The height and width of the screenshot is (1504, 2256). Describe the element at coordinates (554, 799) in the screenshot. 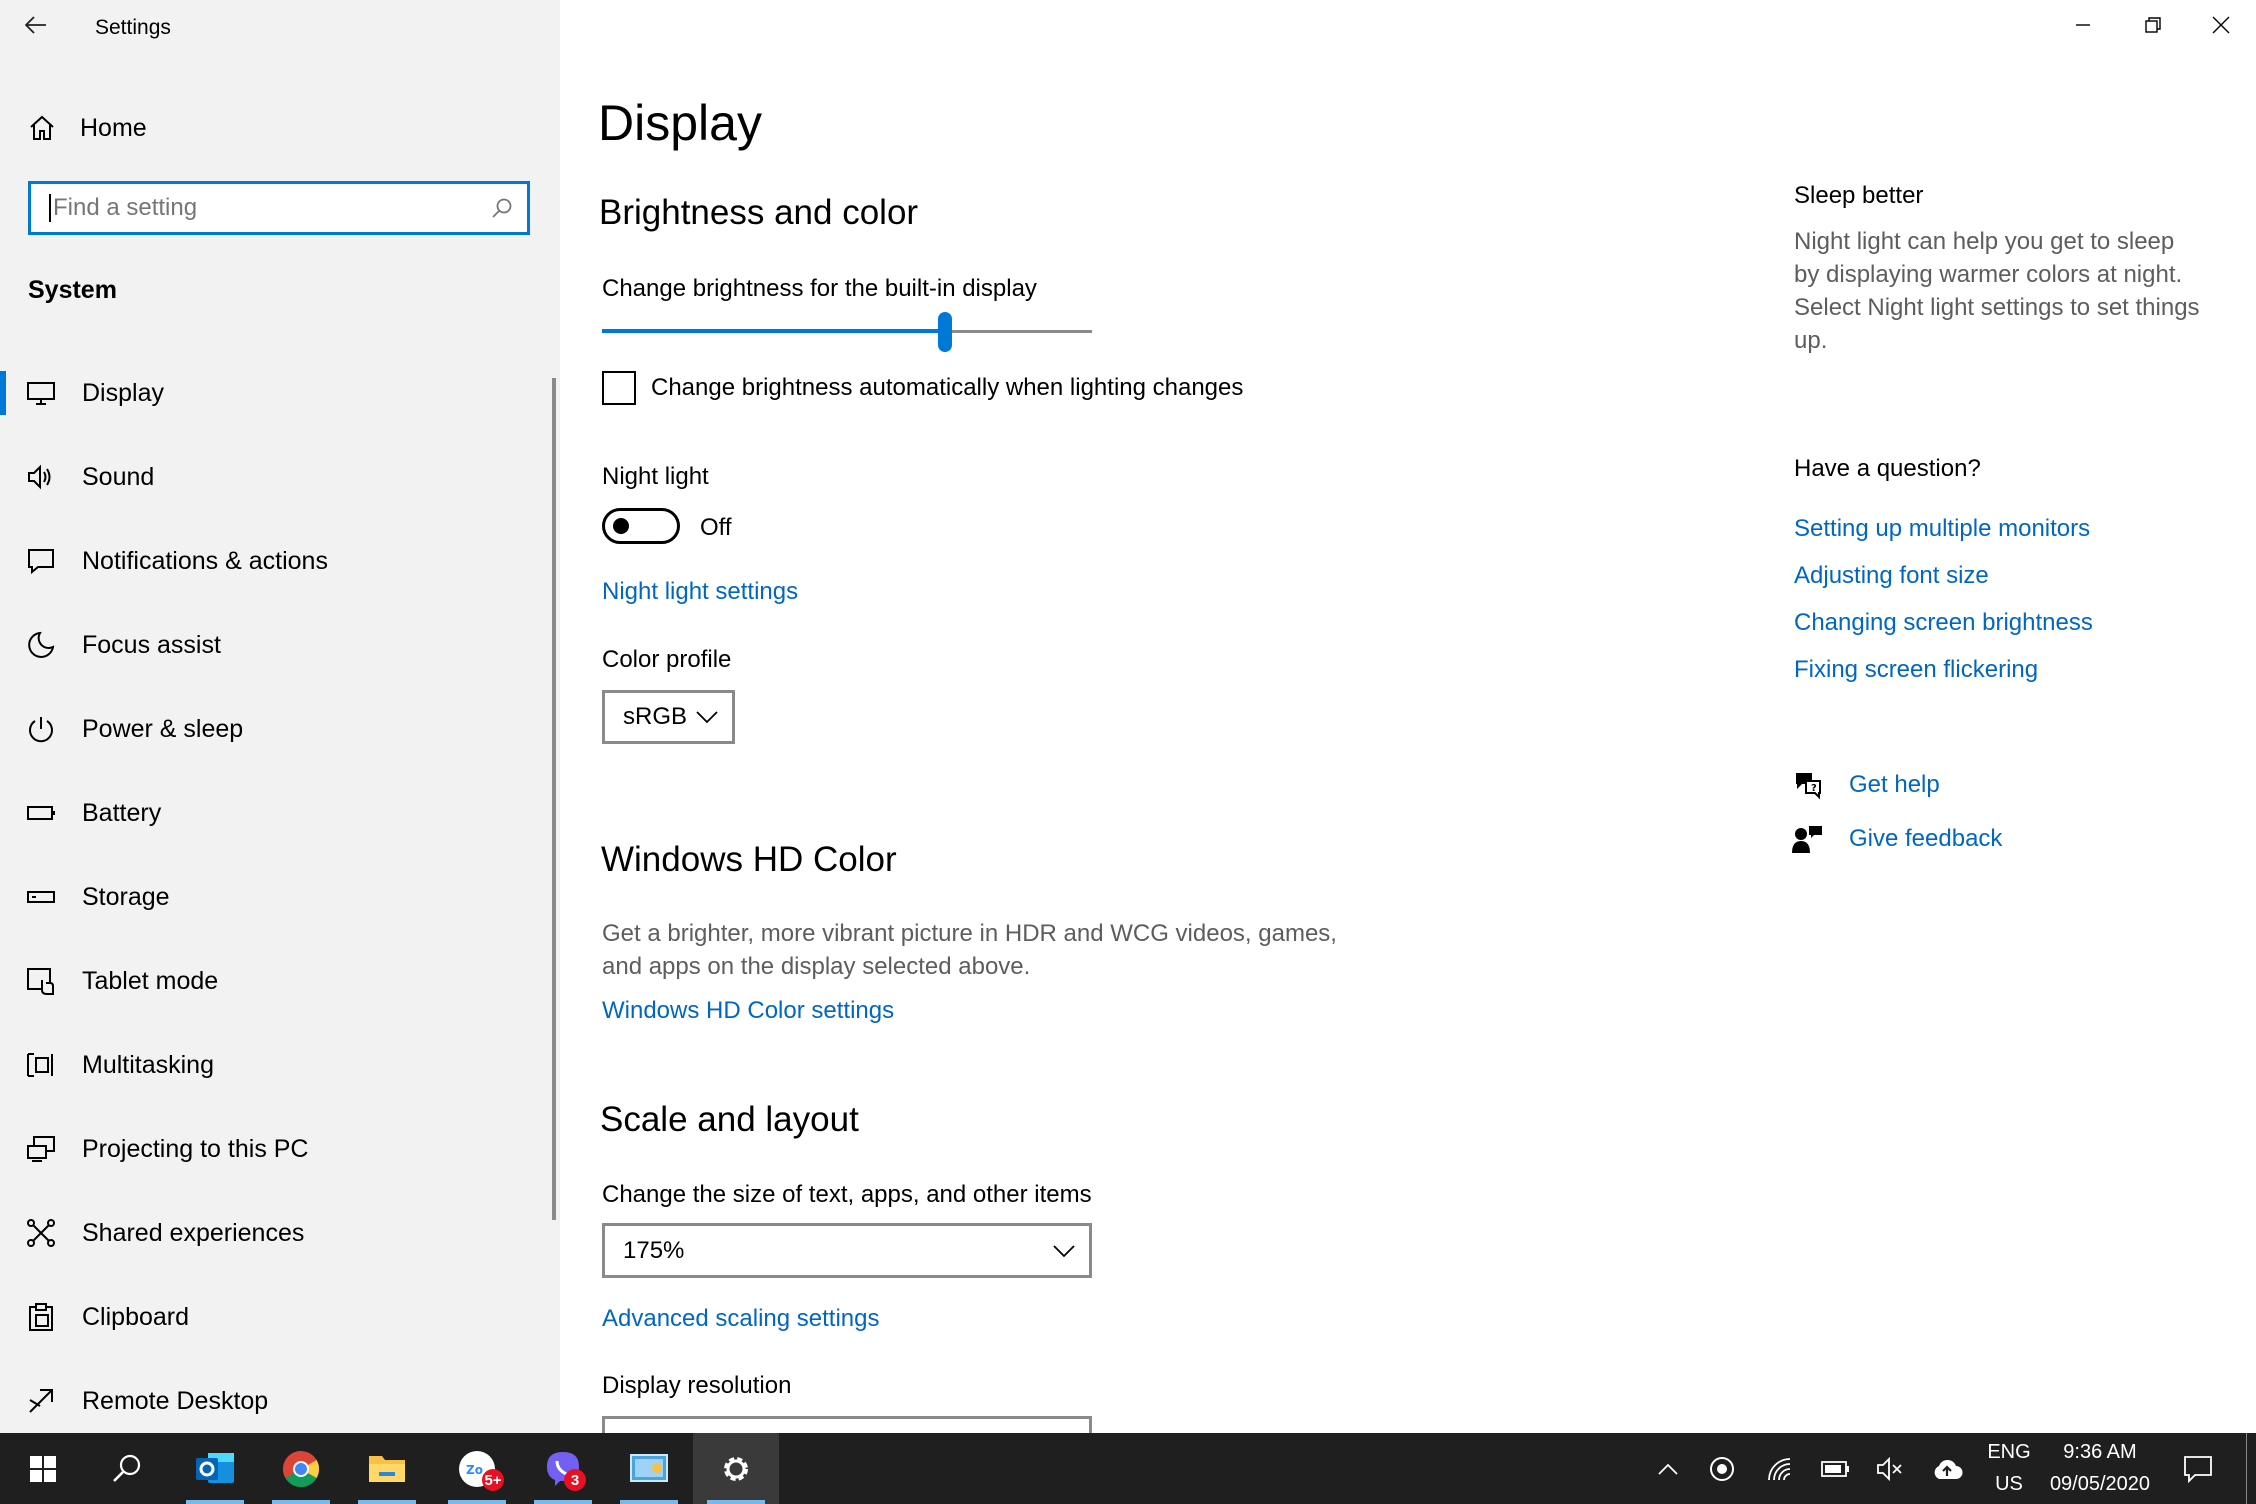

I see `sidebar-scrollbar` at that location.